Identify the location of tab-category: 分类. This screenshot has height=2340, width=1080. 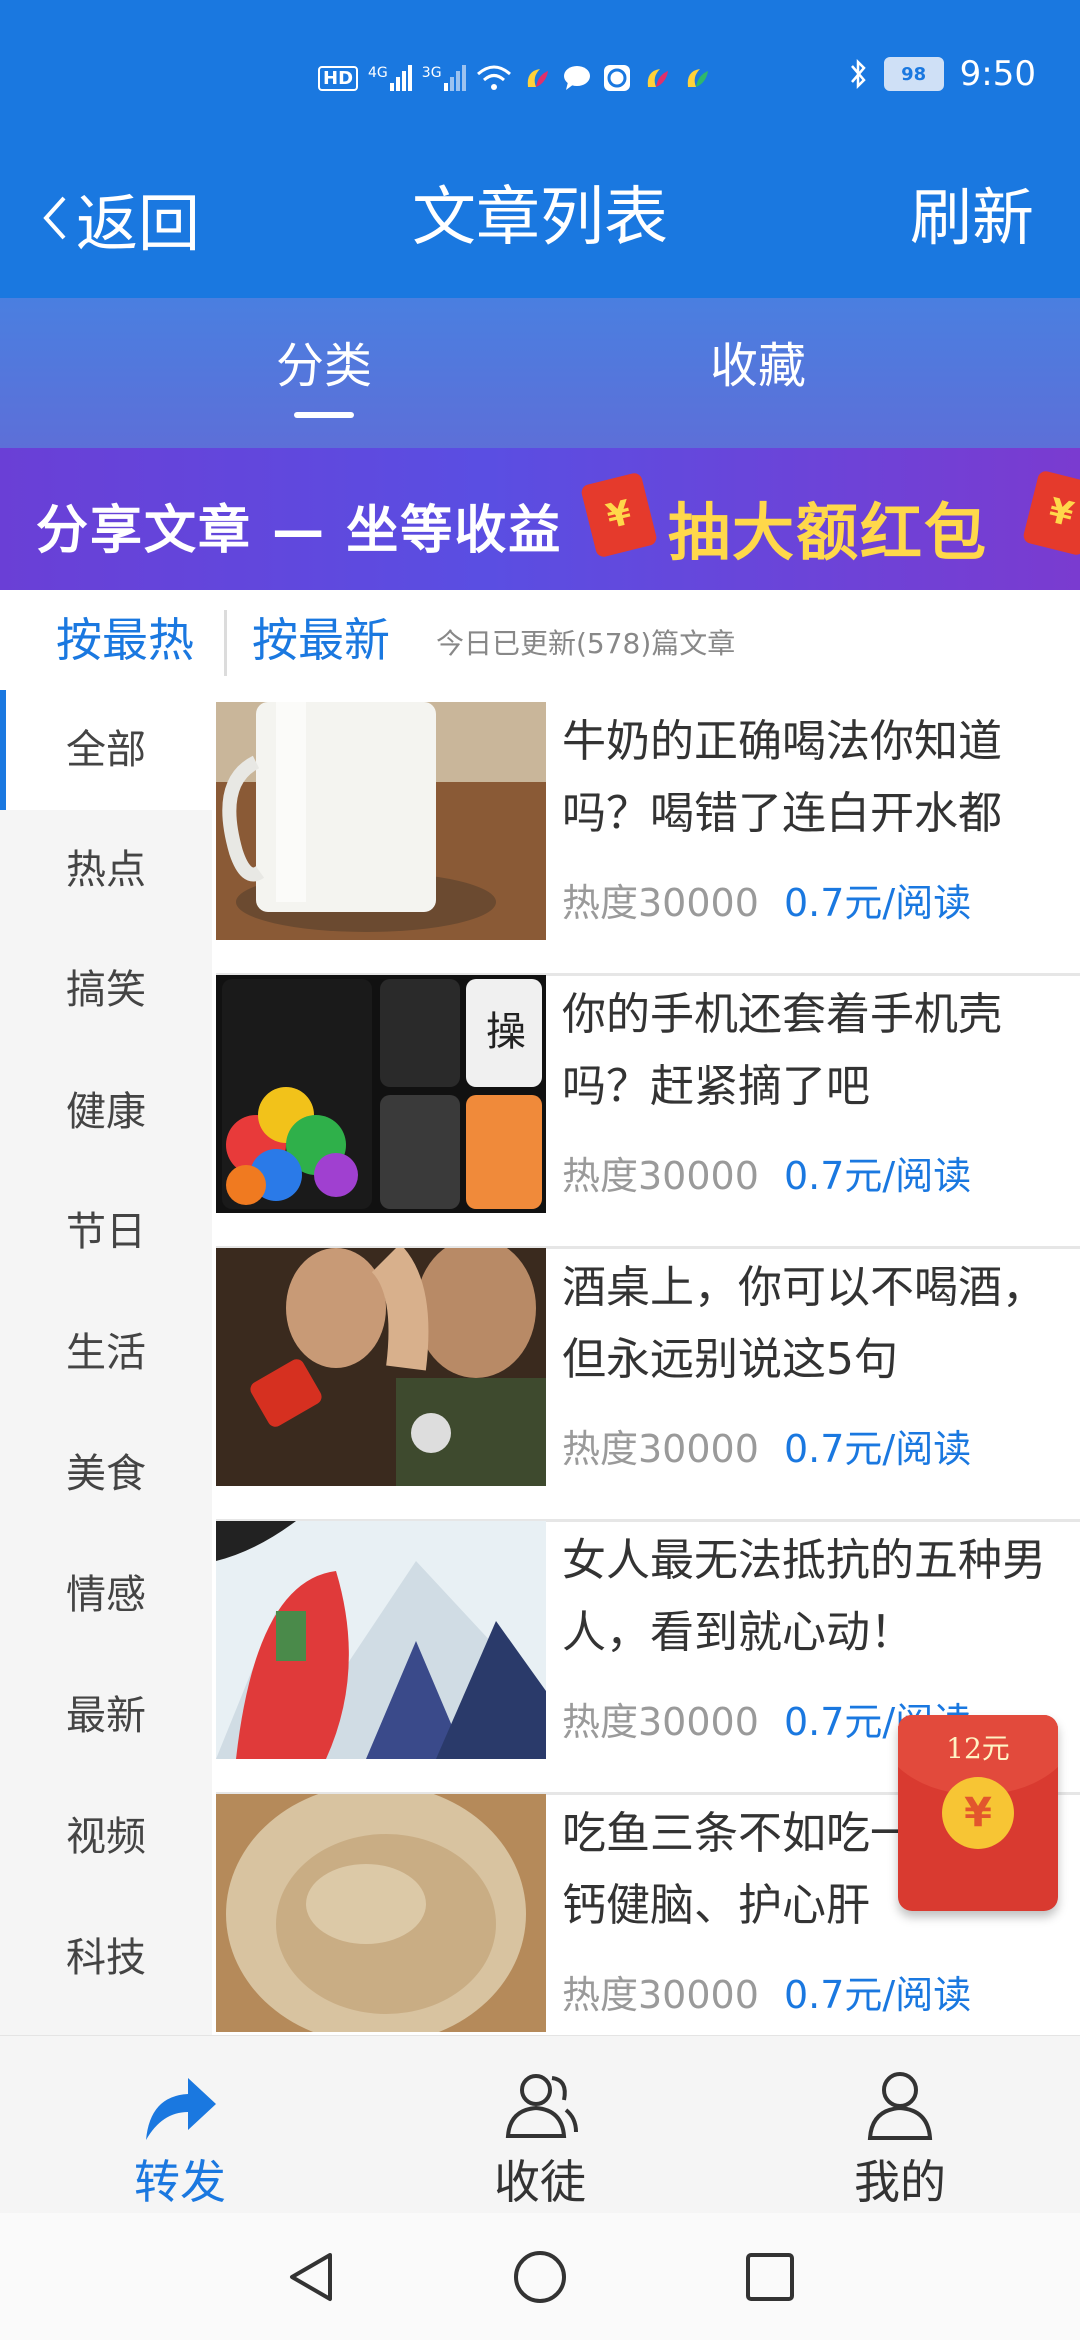
(324, 366).